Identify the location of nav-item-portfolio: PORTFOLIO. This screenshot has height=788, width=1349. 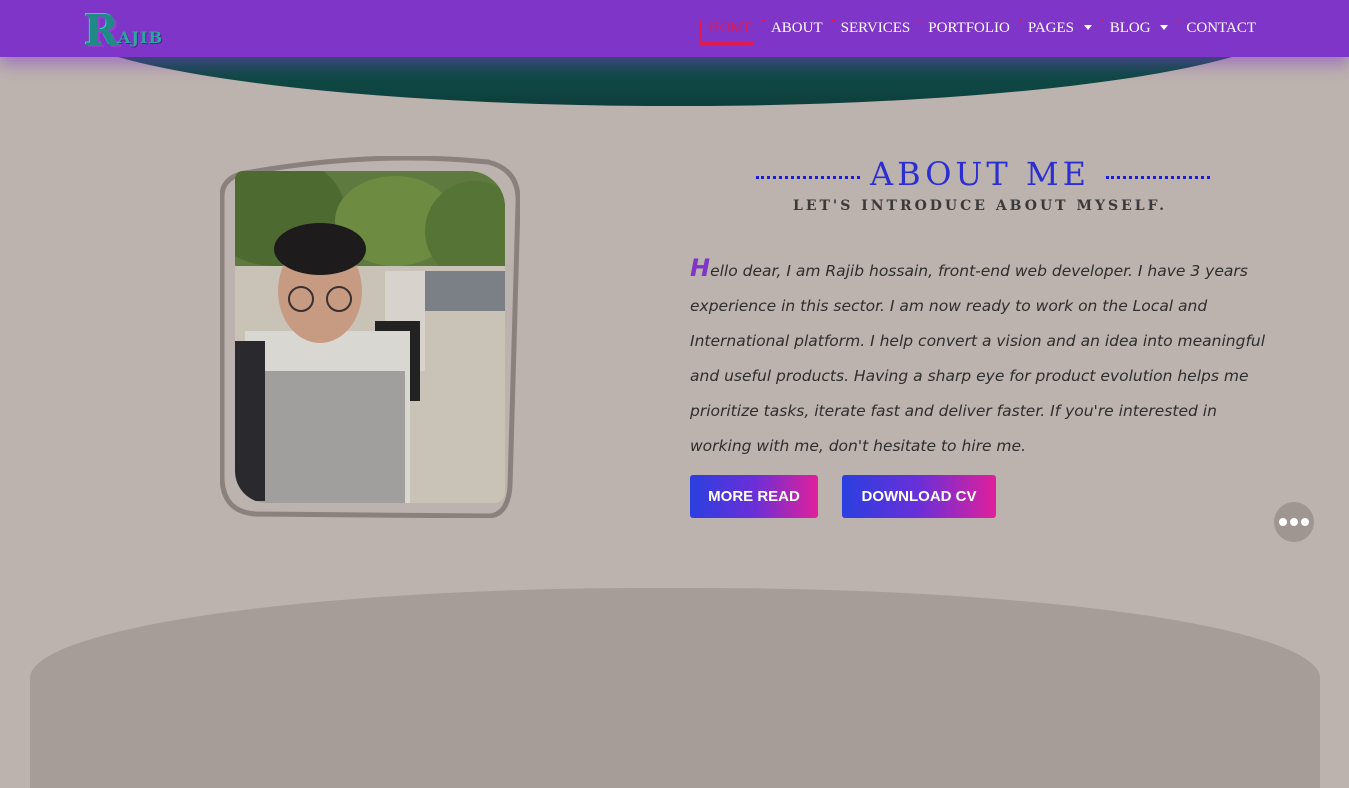
(964, 32).